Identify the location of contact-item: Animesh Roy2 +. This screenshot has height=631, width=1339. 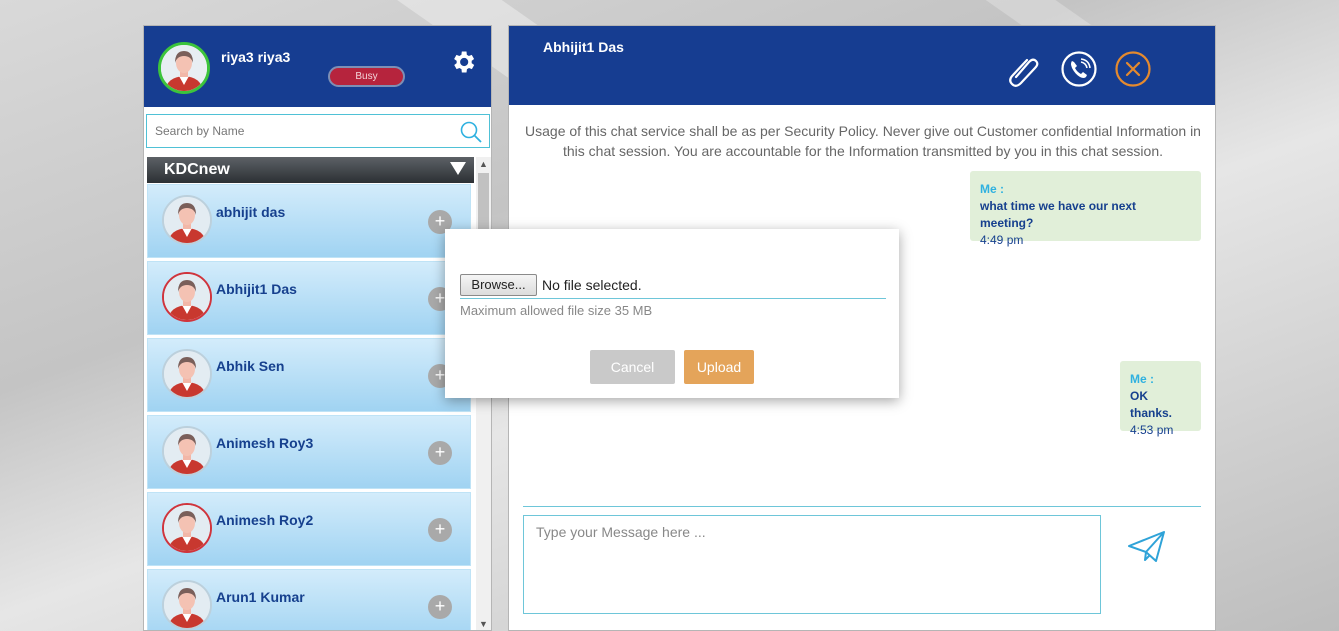
(309, 529).